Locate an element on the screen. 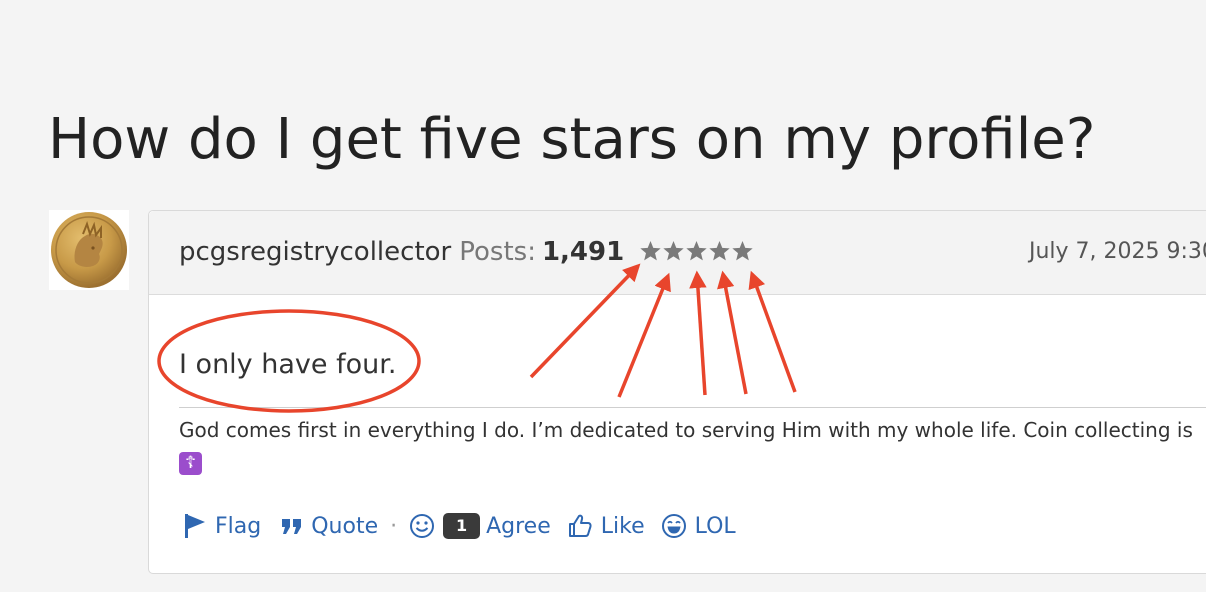 Image resolution: width=1206 pixels, height=592 pixels. gold-coin-avatar-icon is located at coordinates (89, 250).